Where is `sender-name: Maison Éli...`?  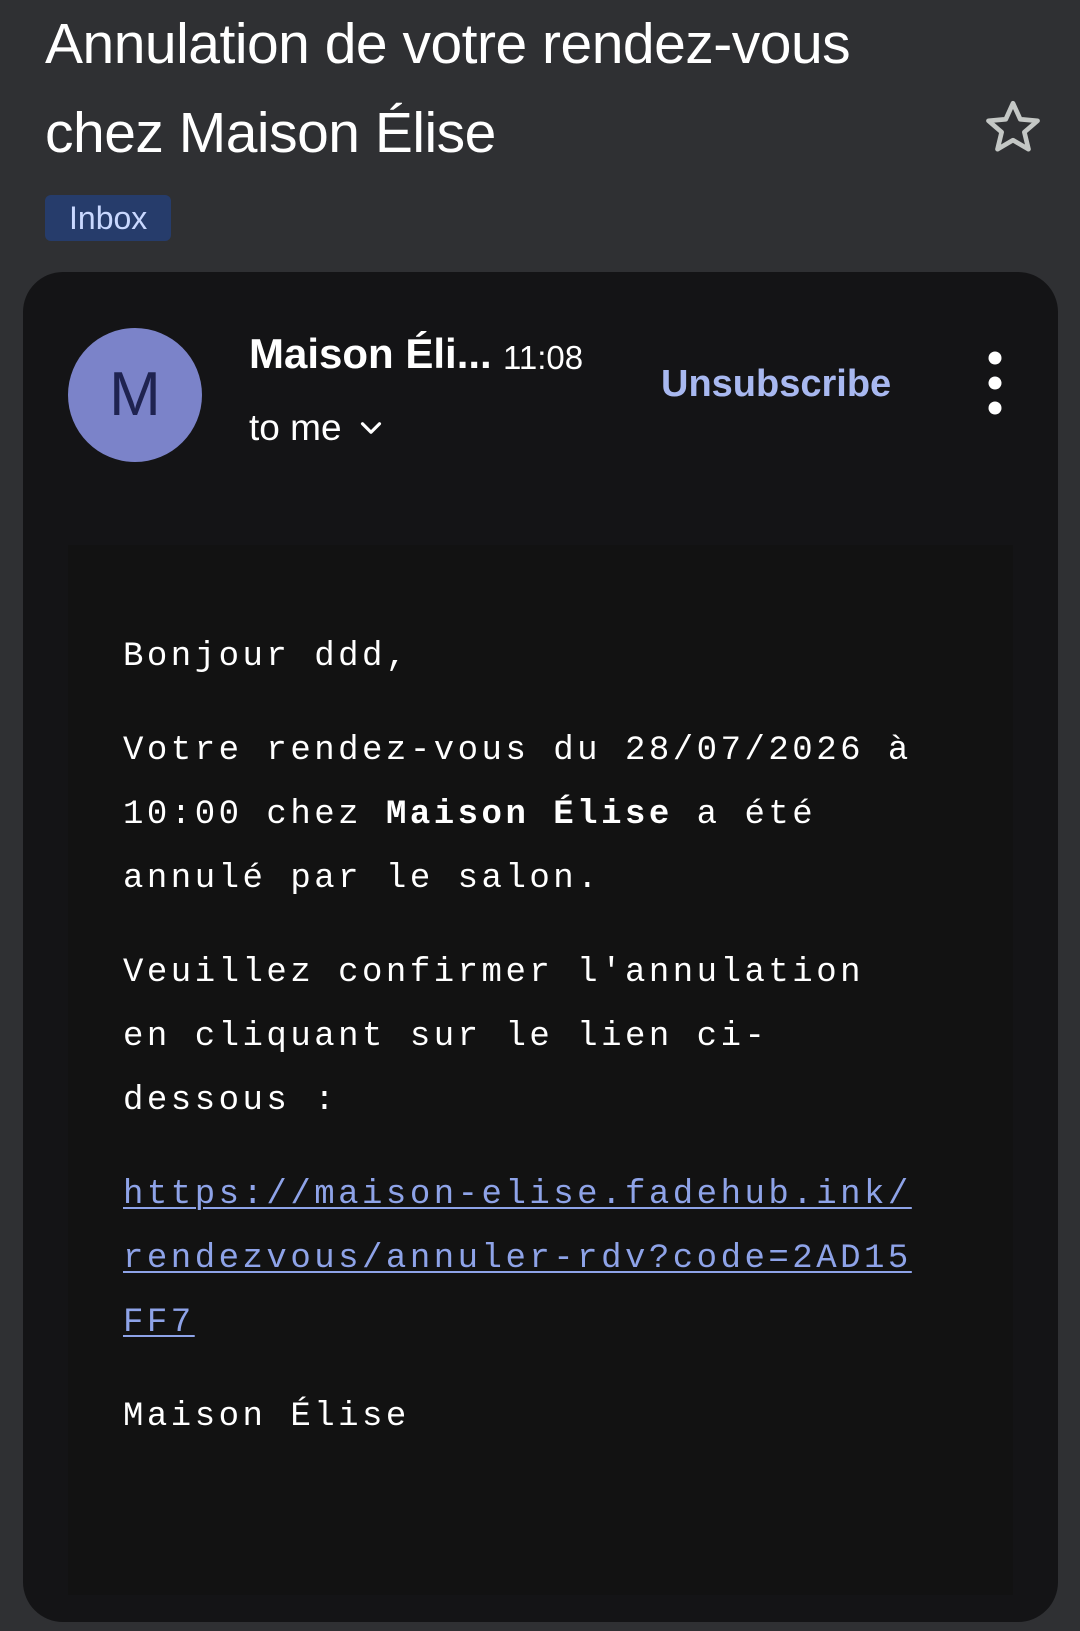
sender-name: Maison Éli... is located at coordinates (370, 354).